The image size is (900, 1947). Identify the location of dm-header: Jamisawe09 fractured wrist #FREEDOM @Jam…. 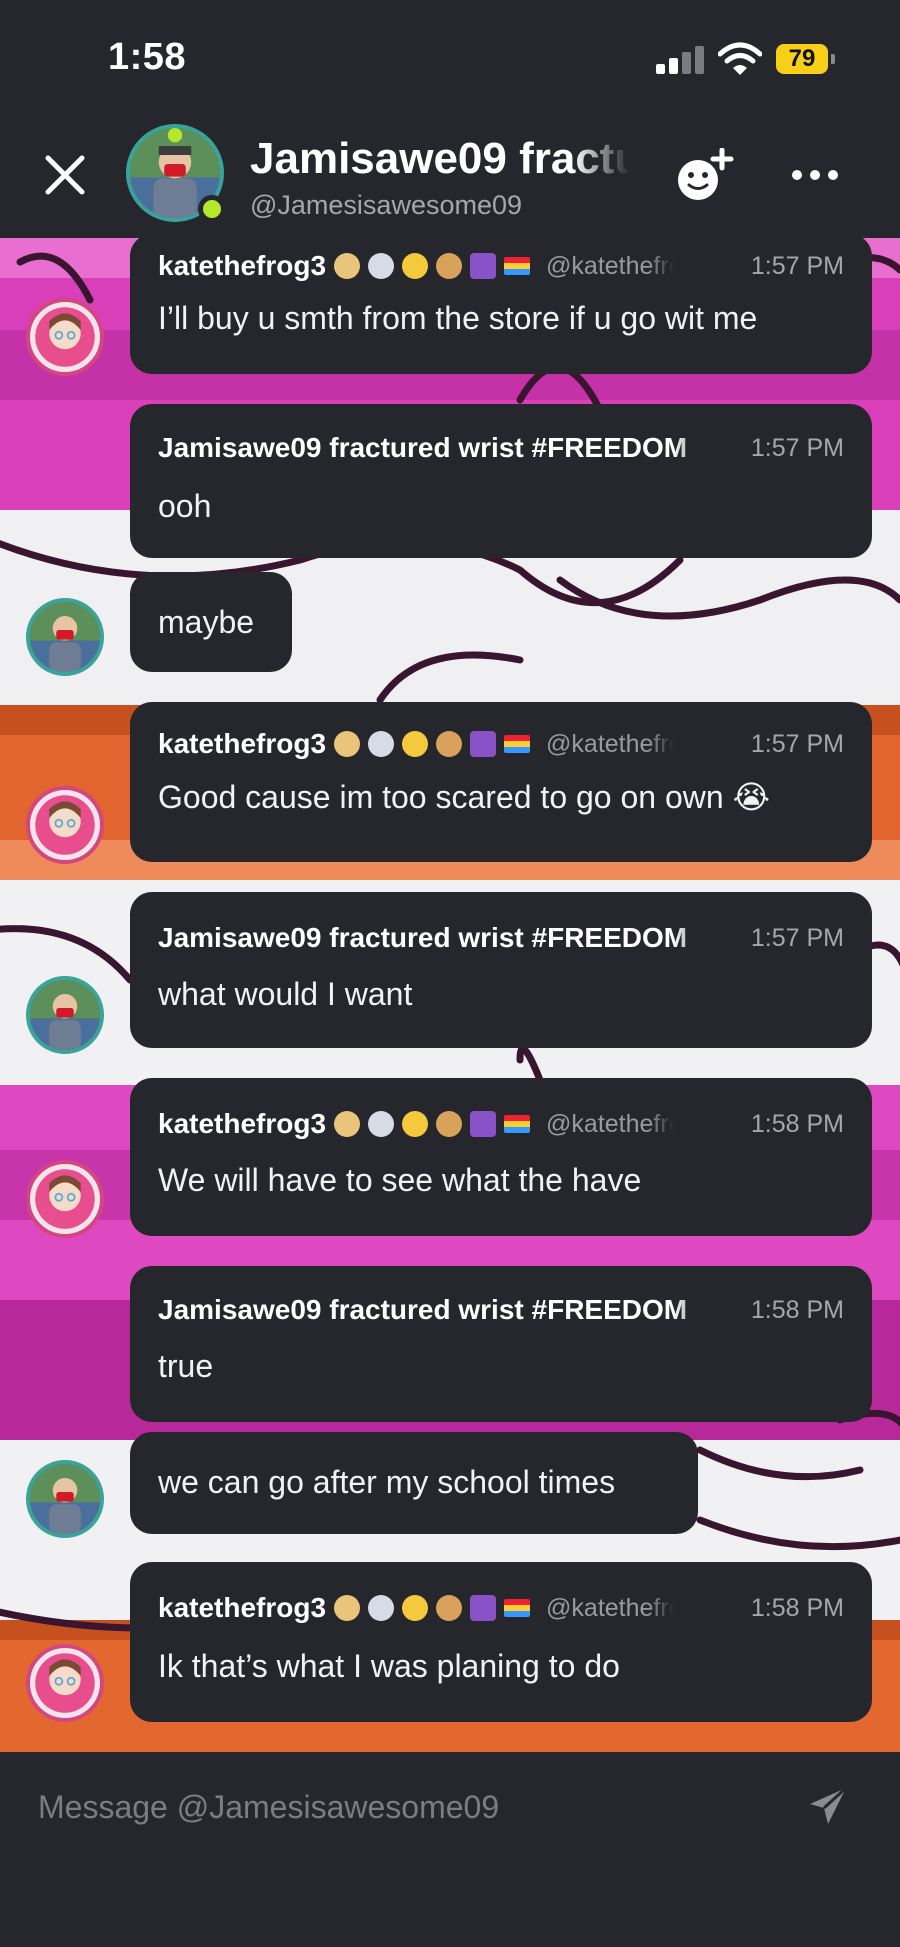
(450, 174).